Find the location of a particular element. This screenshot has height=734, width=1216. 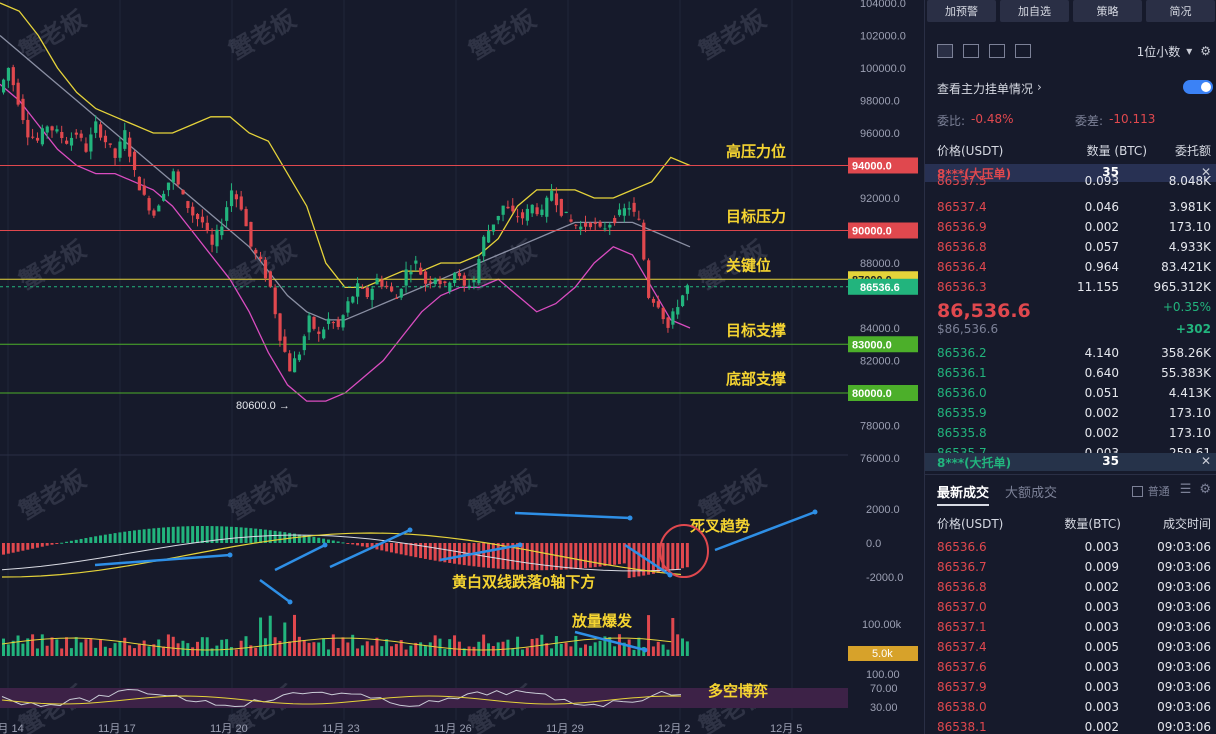

trade-row: 86537.6 0.003 09:03:06 is located at coordinates (1074, 667).